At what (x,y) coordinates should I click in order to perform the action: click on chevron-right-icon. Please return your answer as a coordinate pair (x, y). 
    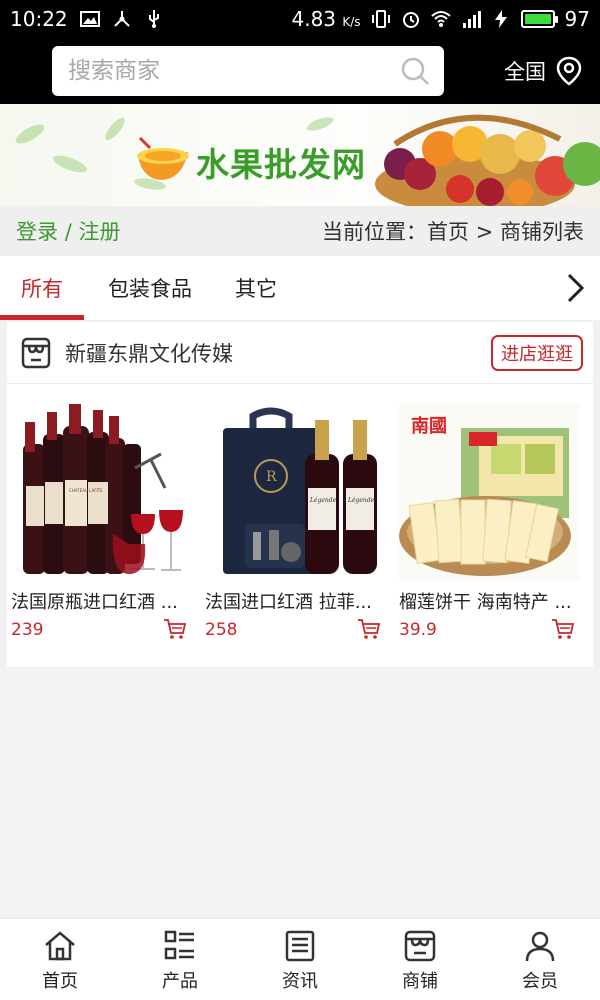
    Looking at the image, I should click on (575, 288).